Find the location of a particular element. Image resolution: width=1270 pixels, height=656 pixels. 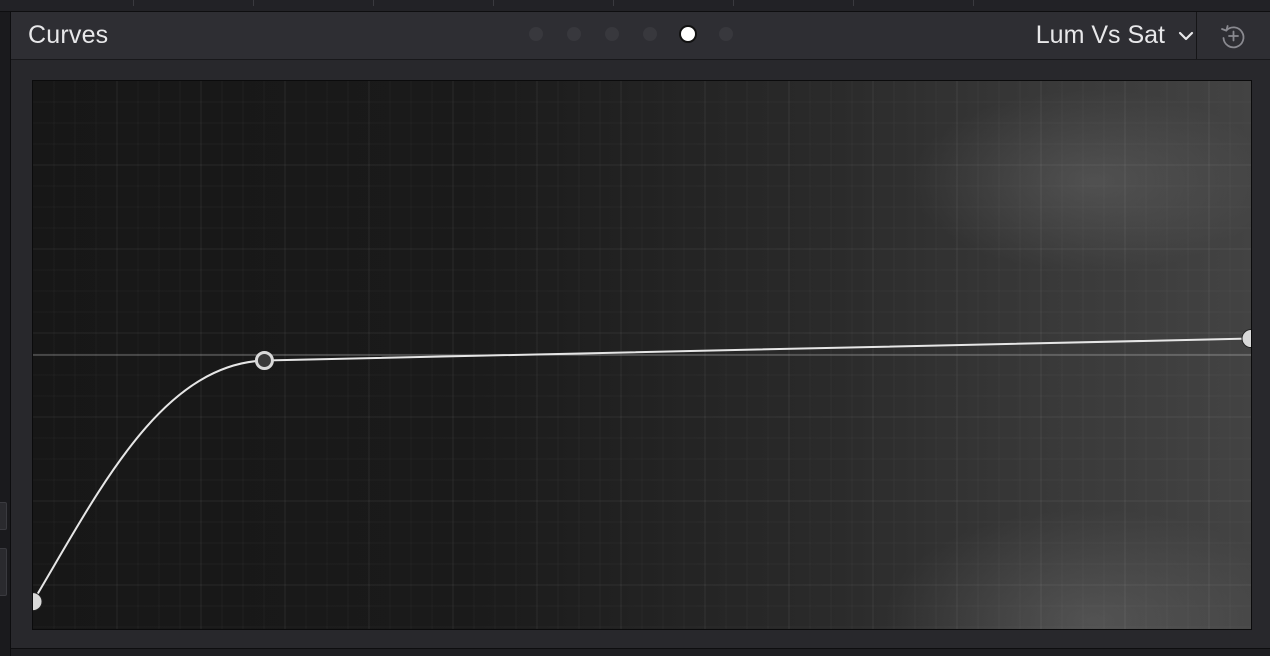

control-point-selected is located at coordinates (264, 360).